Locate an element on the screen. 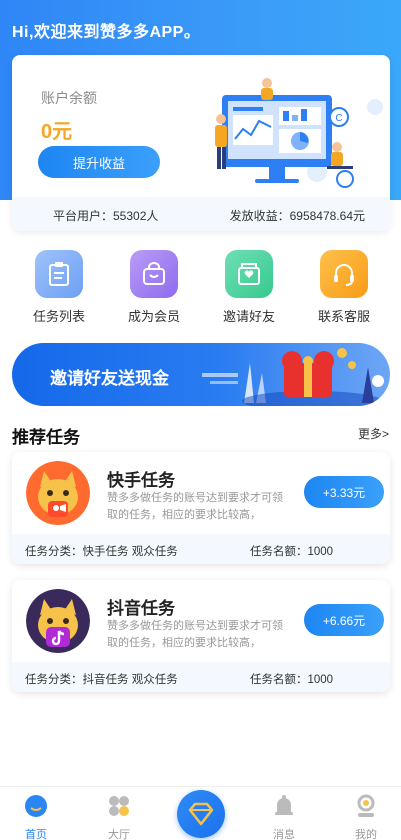 The height and width of the screenshot is (840, 401). headset-icon is located at coordinates (344, 274).